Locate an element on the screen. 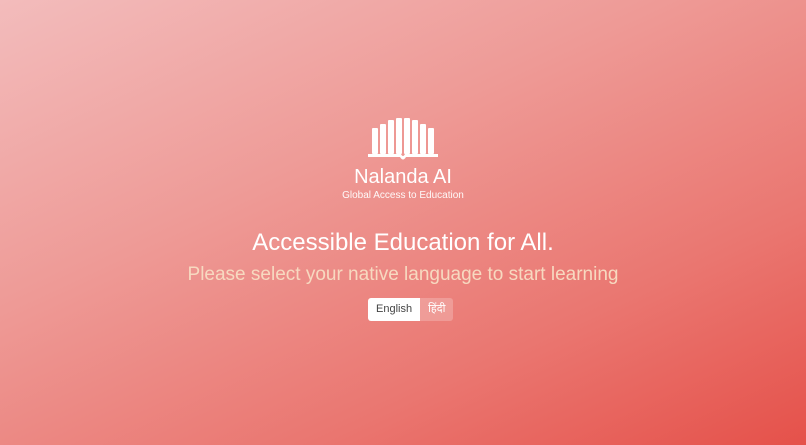  language-selector: English हिंदी is located at coordinates (411, 309).